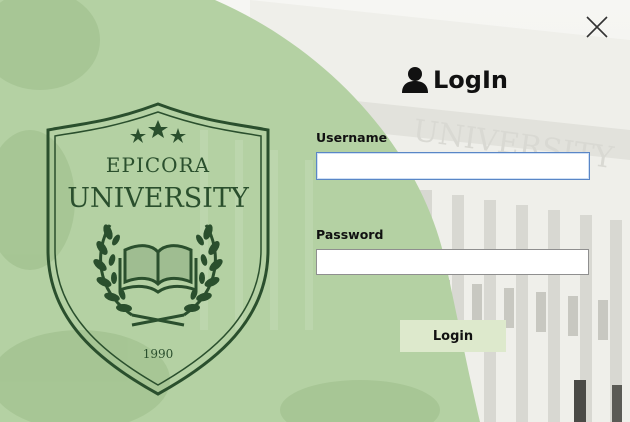 The image size is (630, 422). I want to click on close-icon, so click(597, 27).